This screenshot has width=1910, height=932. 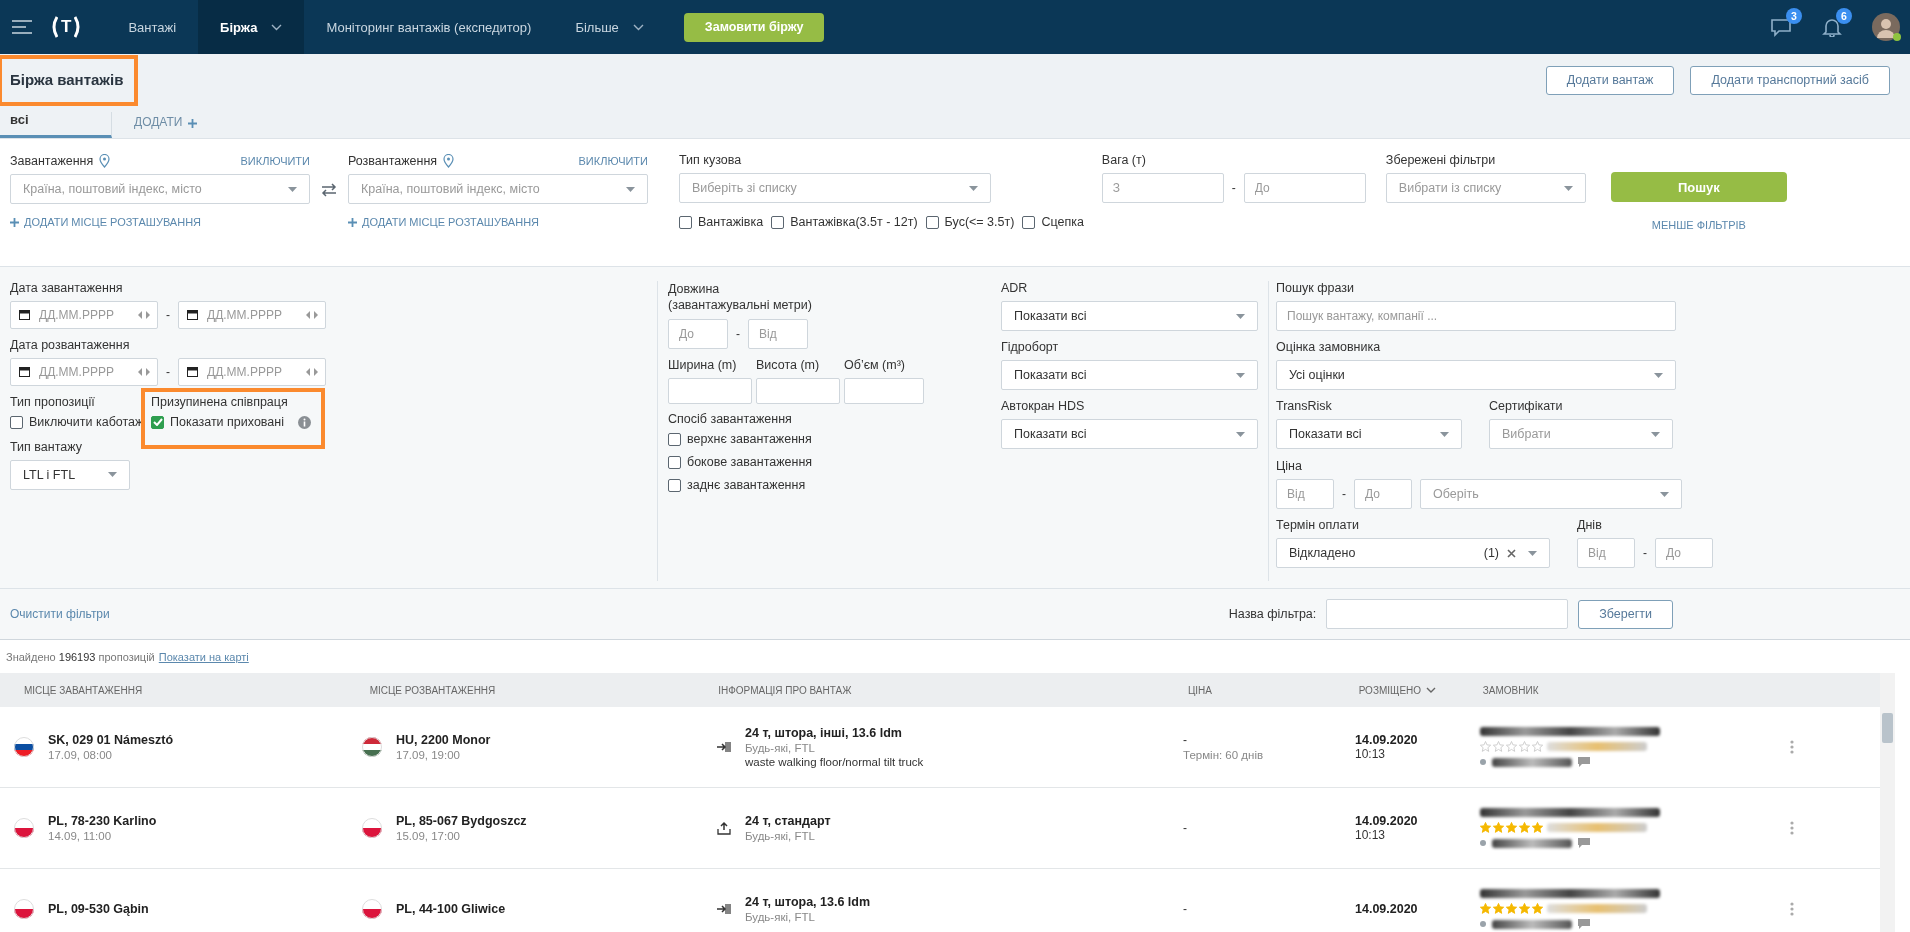 What do you see at coordinates (1698, 225) in the screenshot?
I see `fewer-filters-link: МЕНШЕ ФІЛЬТРІВ` at bounding box center [1698, 225].